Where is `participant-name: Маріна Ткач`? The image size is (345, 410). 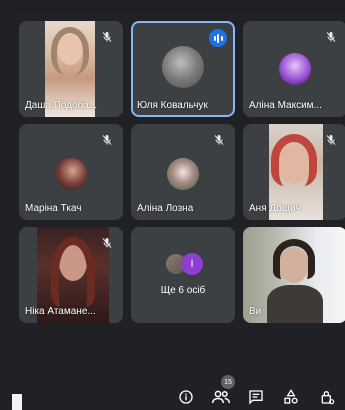
participant-name: Маріна Ткач is located at coordinates (53, 208).